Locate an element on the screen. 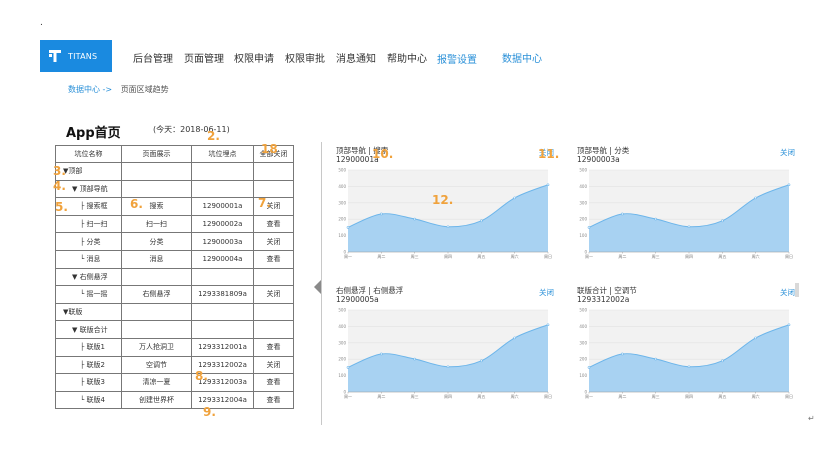 The height and width of the screenshot is (450, 833). row-name: └ 摇一摇 is located at coordinates (94, 294).